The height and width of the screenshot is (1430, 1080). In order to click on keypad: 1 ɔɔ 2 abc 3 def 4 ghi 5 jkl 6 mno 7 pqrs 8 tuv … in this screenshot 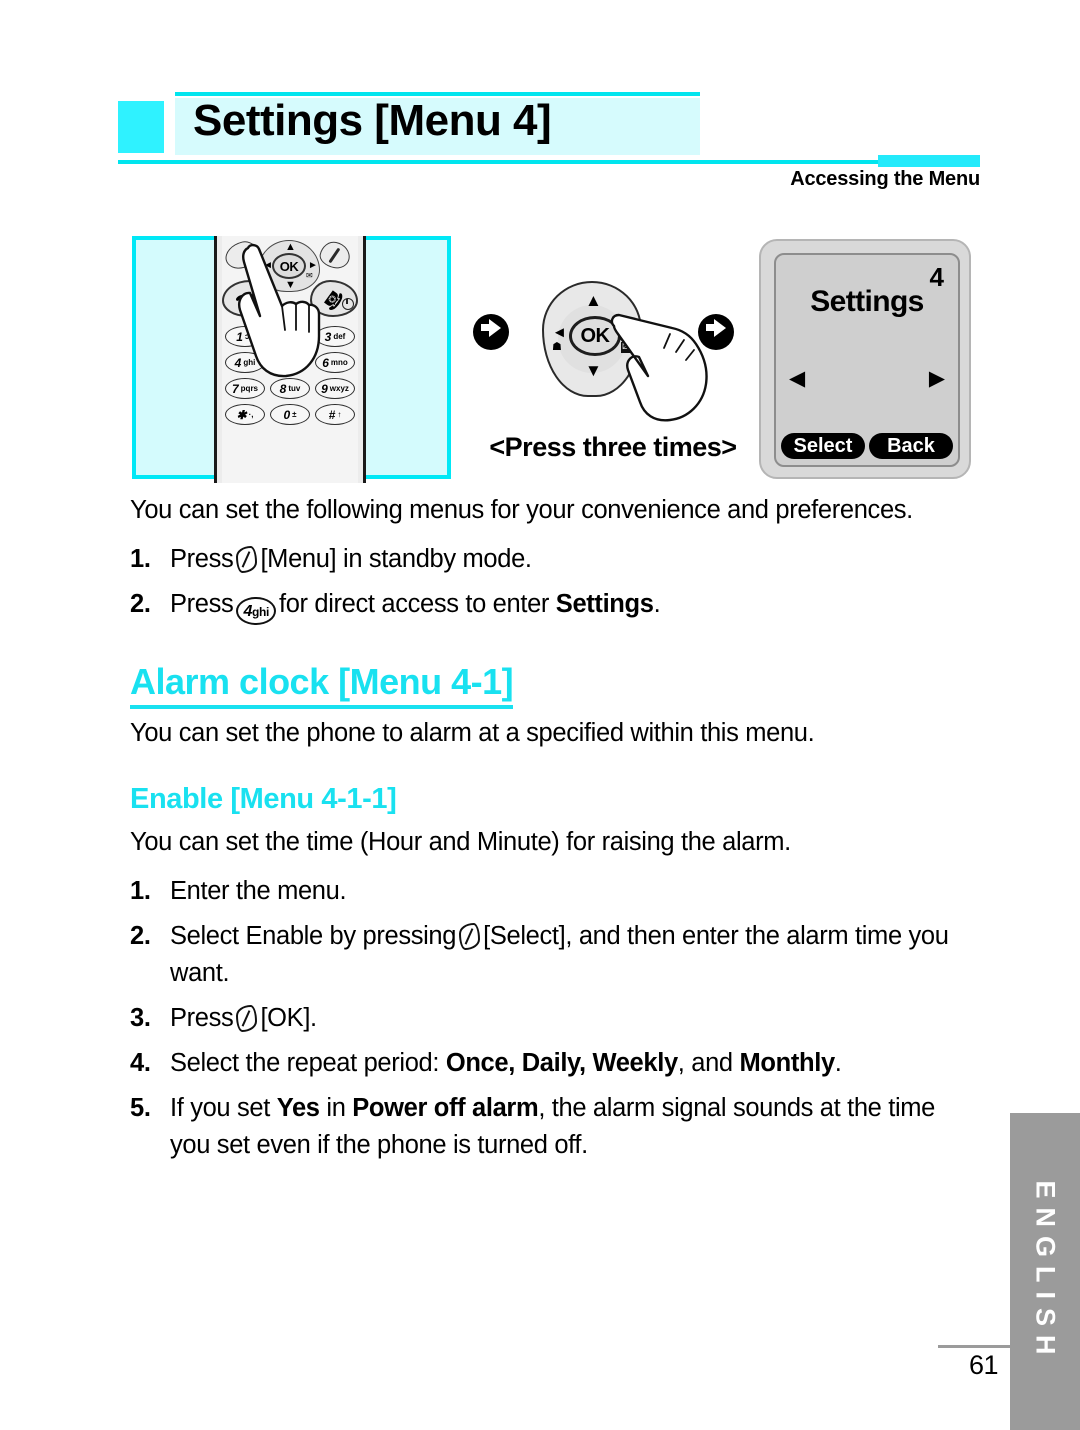, I will do `click(290, 378)`.